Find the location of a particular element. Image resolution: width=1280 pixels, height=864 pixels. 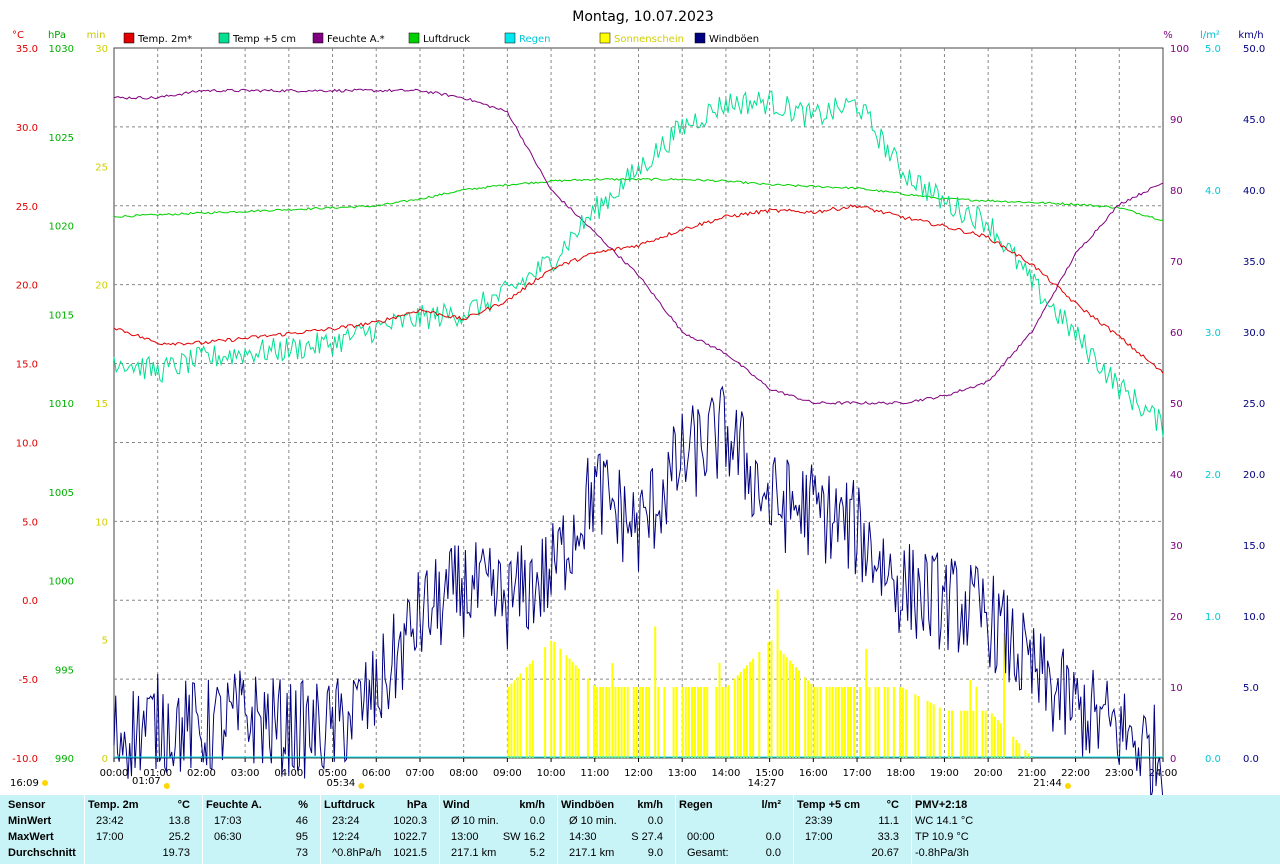

tick-wind: 0.0 is located at coordinates (1251, 759).